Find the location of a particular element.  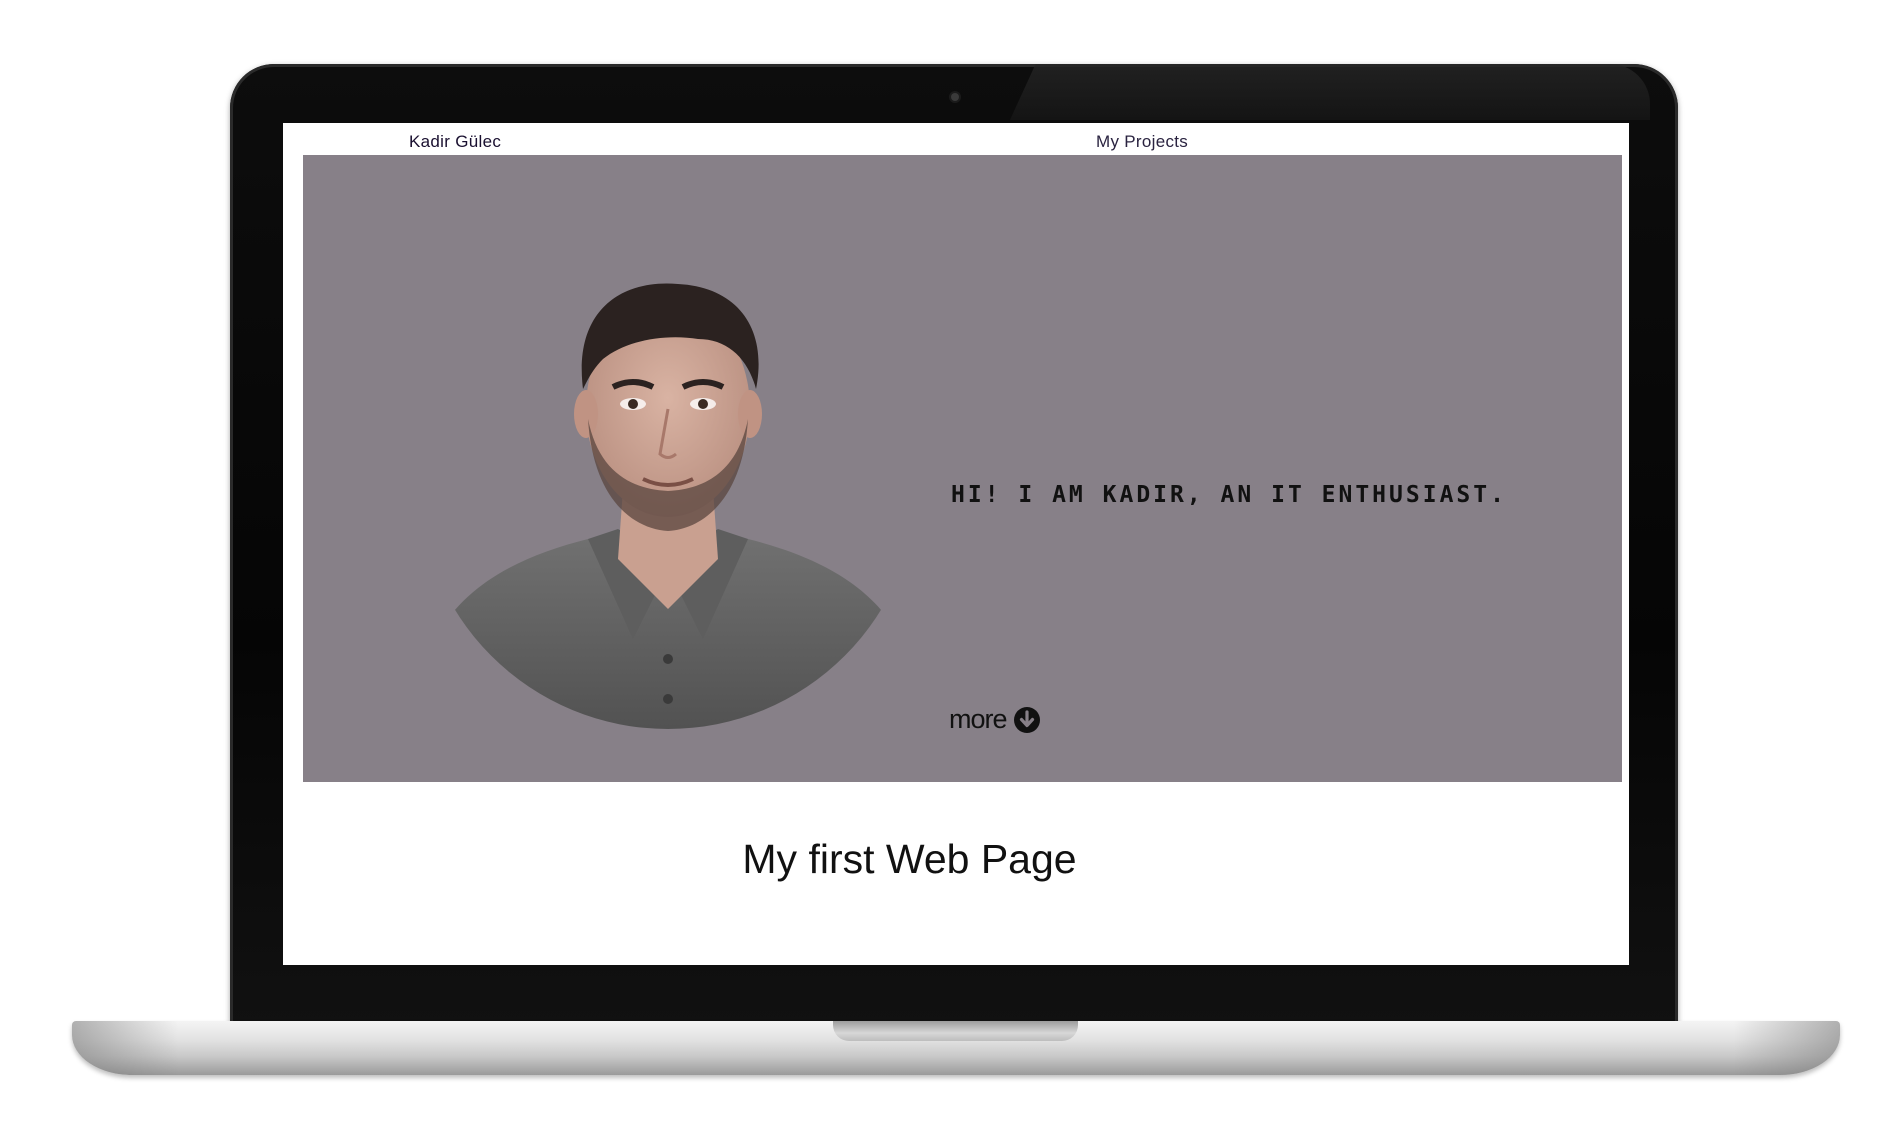

camera-icon is located at coordinates (955, 97).